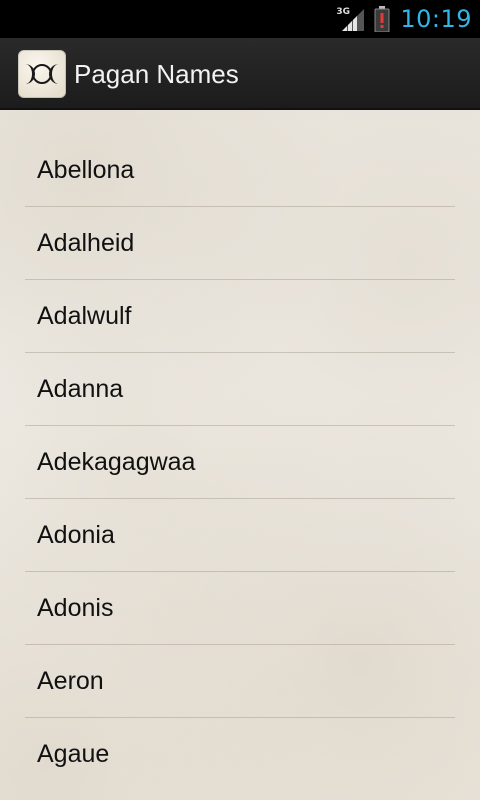 This screenshot has width=480, height=800. What do you see at coordinates (240, 681) in the screenshot?
I see `list-item: Aeron` at bounding box center [240, 681].